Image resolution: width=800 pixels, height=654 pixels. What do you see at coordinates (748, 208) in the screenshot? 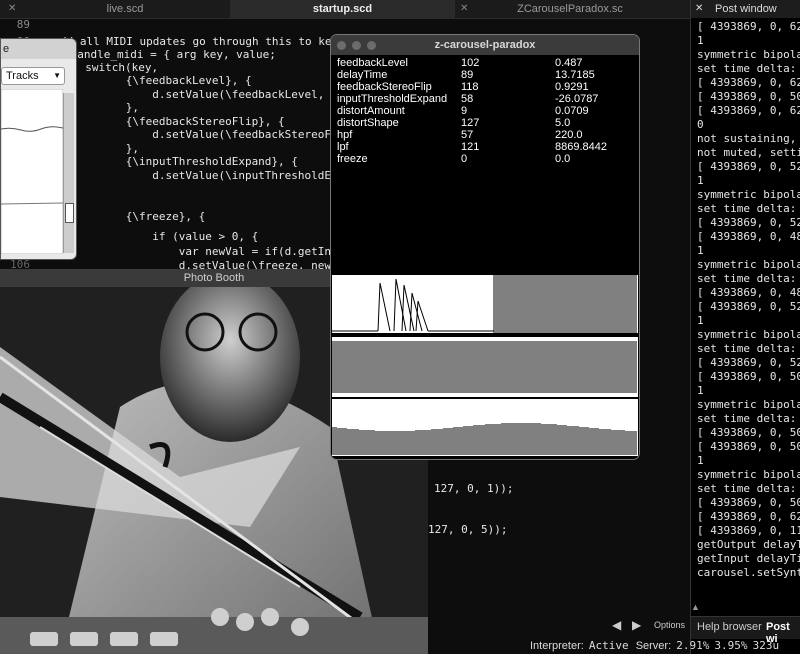
I see `post-line: set time delta: 4` at bounding box center [748, 208].